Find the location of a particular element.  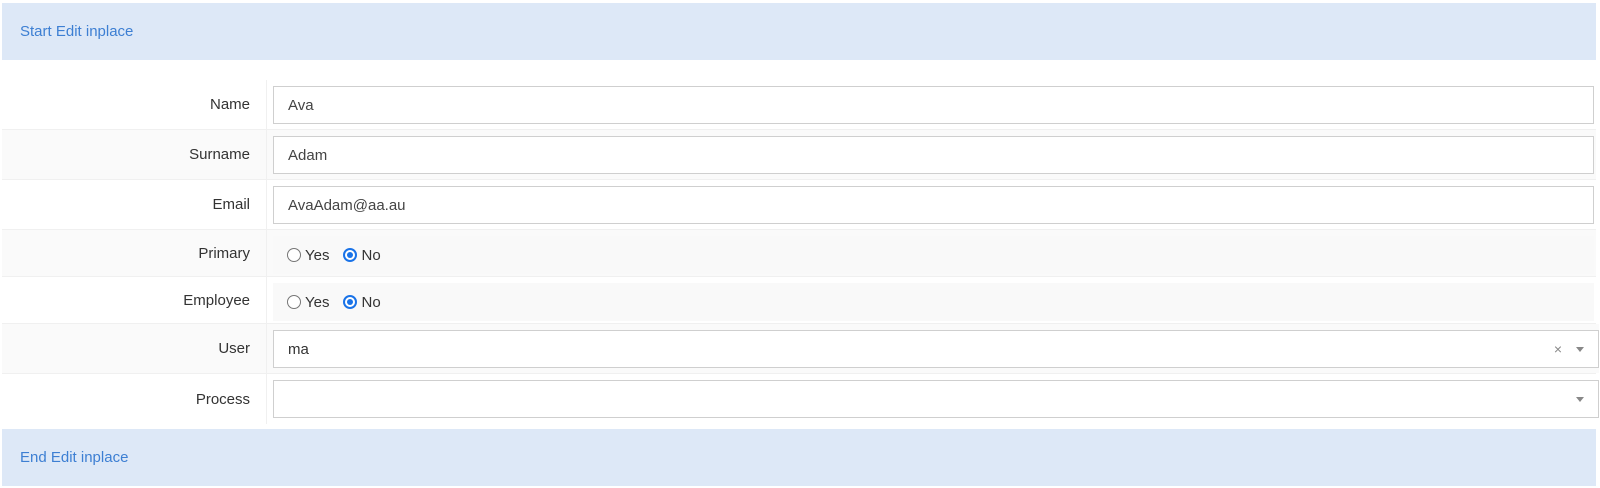

primary-yes-label: Yes is located at coordinates (317, 255).